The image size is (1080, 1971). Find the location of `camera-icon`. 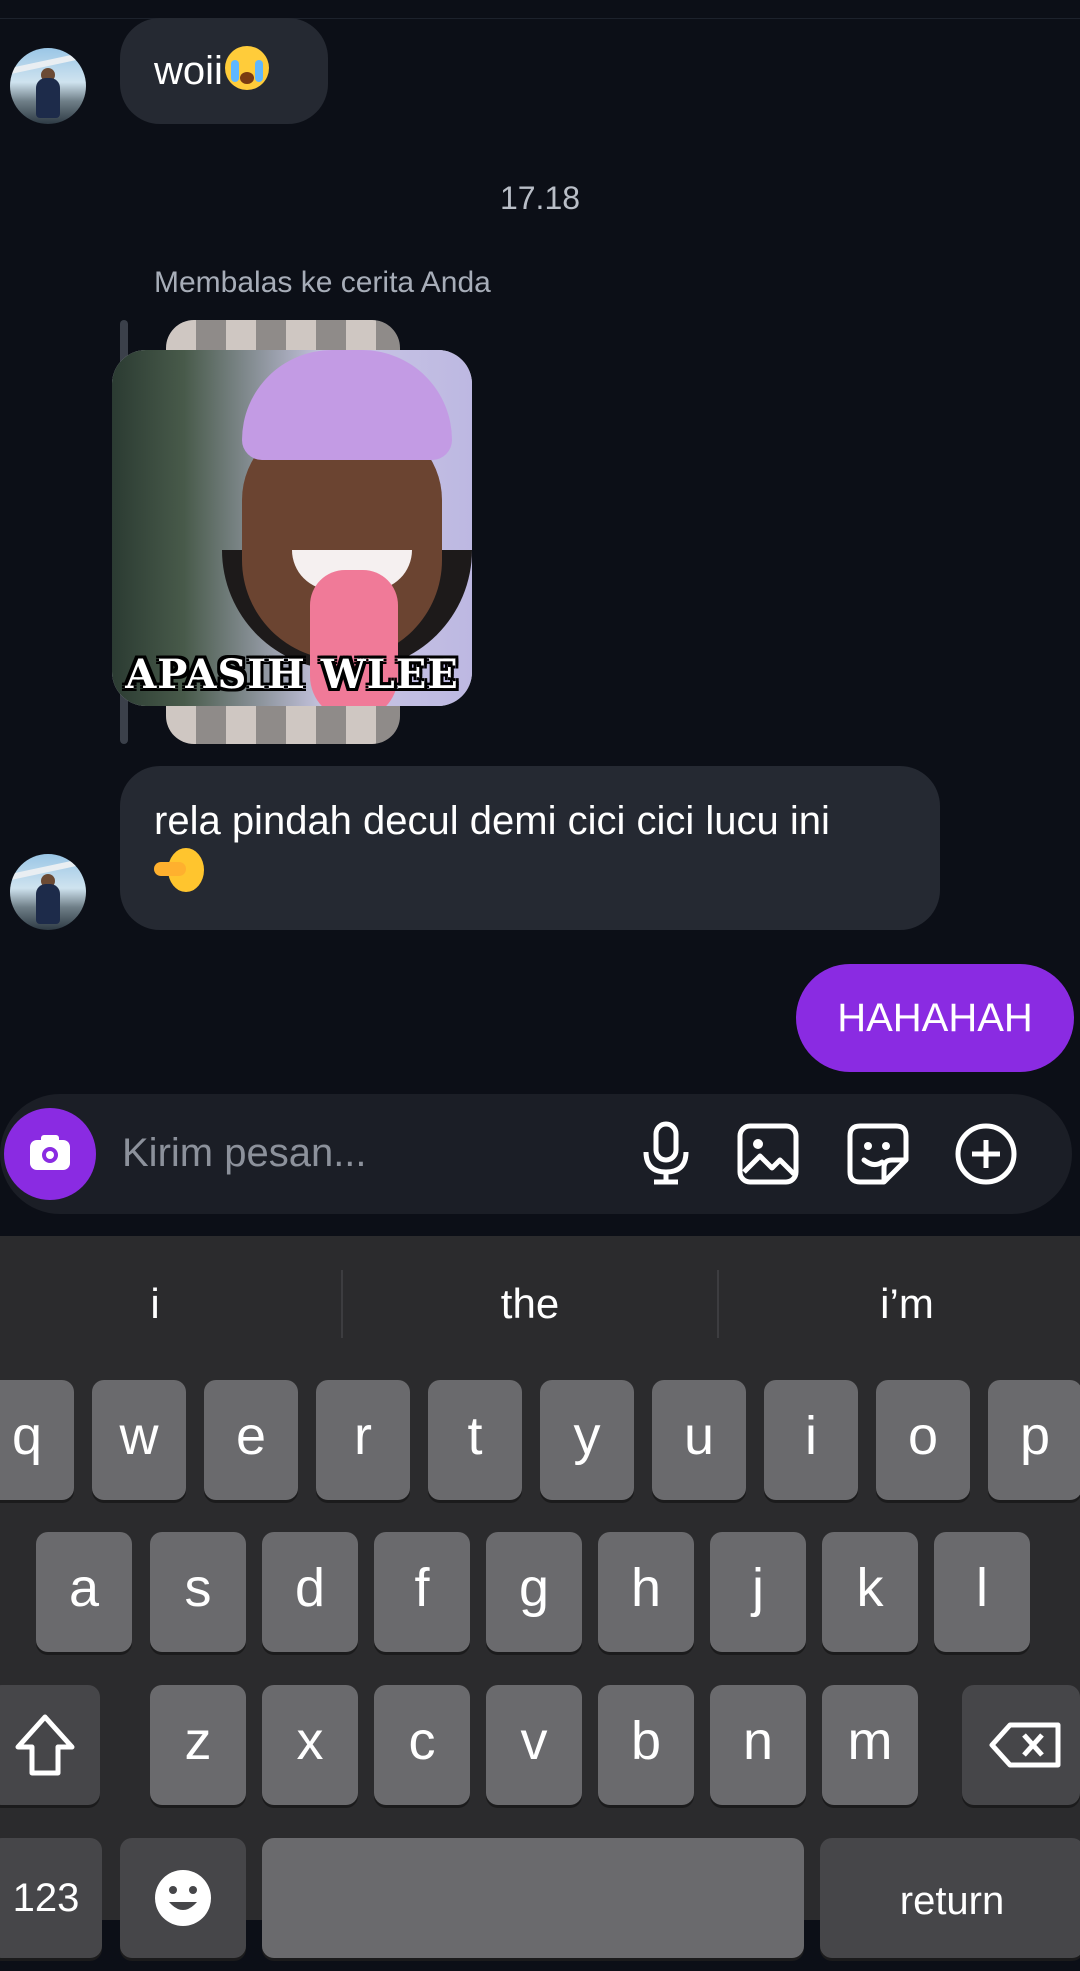

camera-icon is located at coordinates (50, 1152).